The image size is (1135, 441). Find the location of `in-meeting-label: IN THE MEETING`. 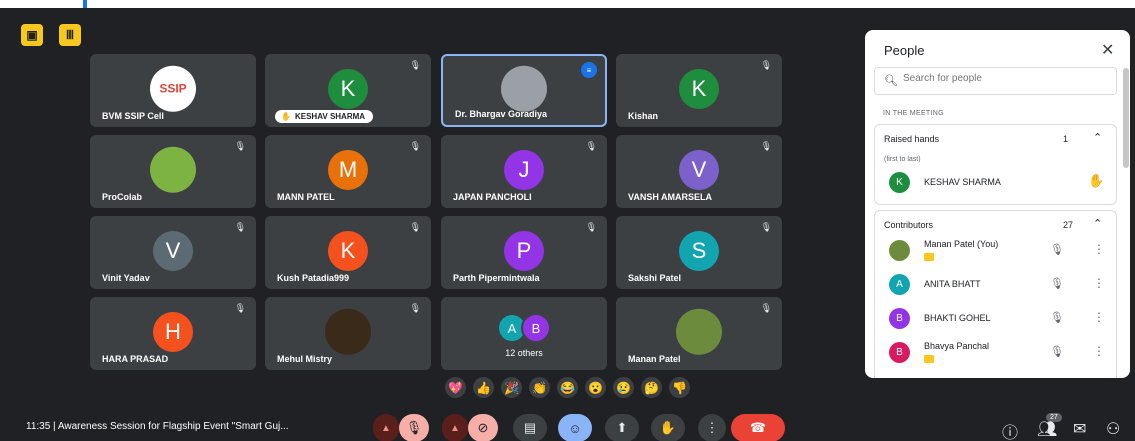

in-meeting-label: IN THE MEETING is located at coordinates (913, 113).